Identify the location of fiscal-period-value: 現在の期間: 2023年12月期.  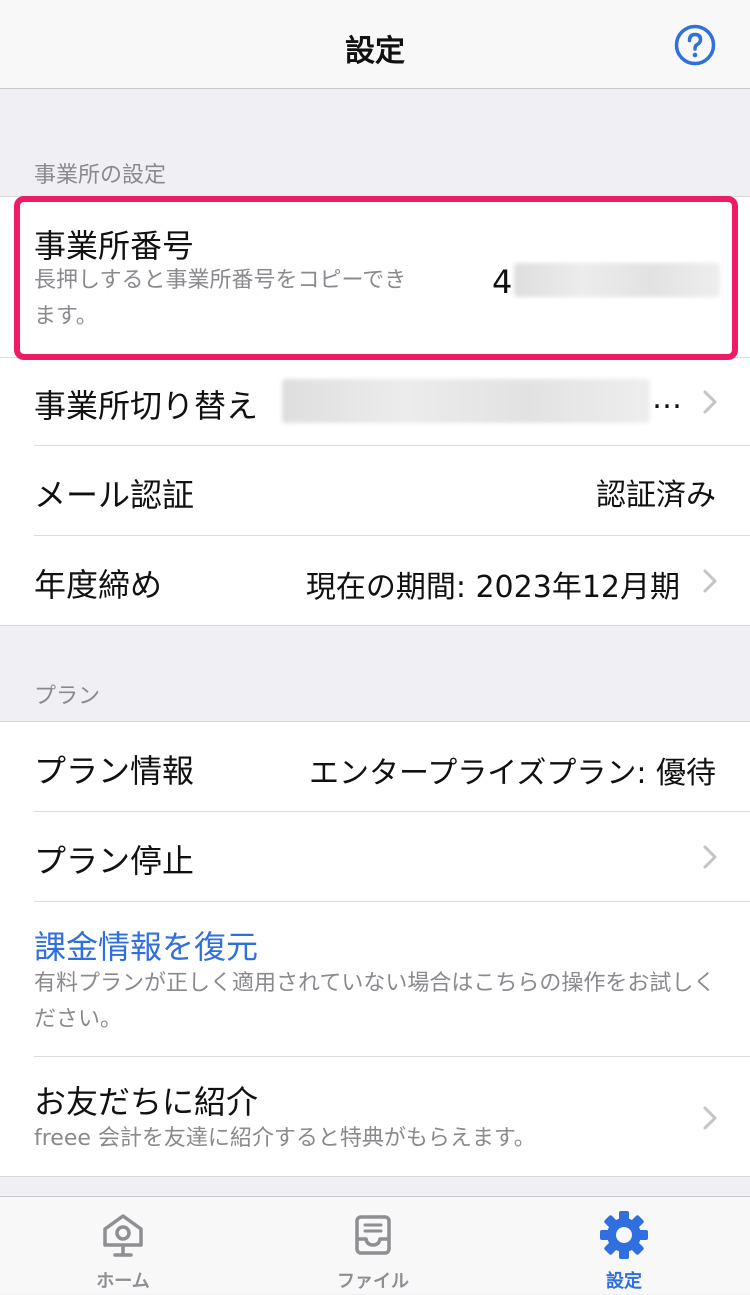
(492, 587).